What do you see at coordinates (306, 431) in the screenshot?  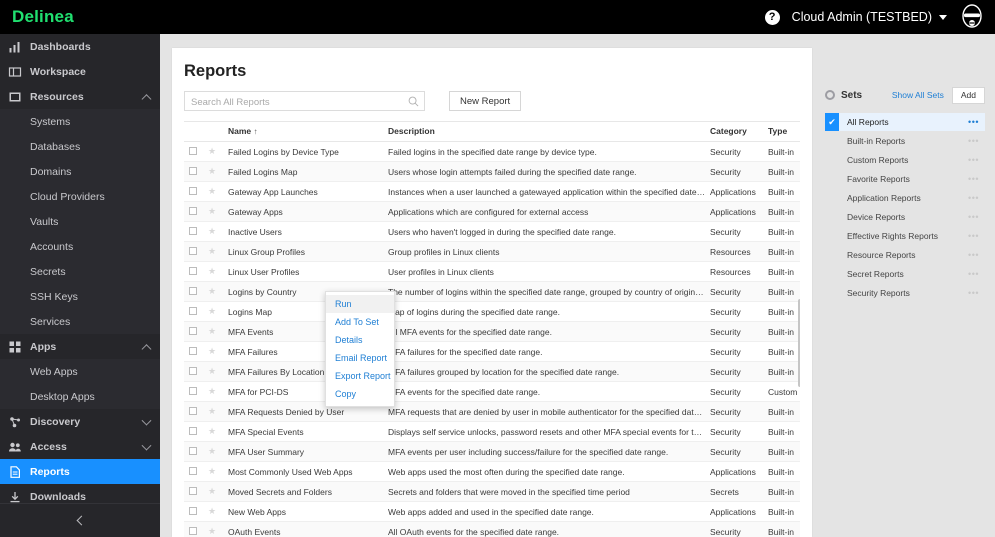 I see `row-name: MFA Special Events` at bounding box center [306, 431].